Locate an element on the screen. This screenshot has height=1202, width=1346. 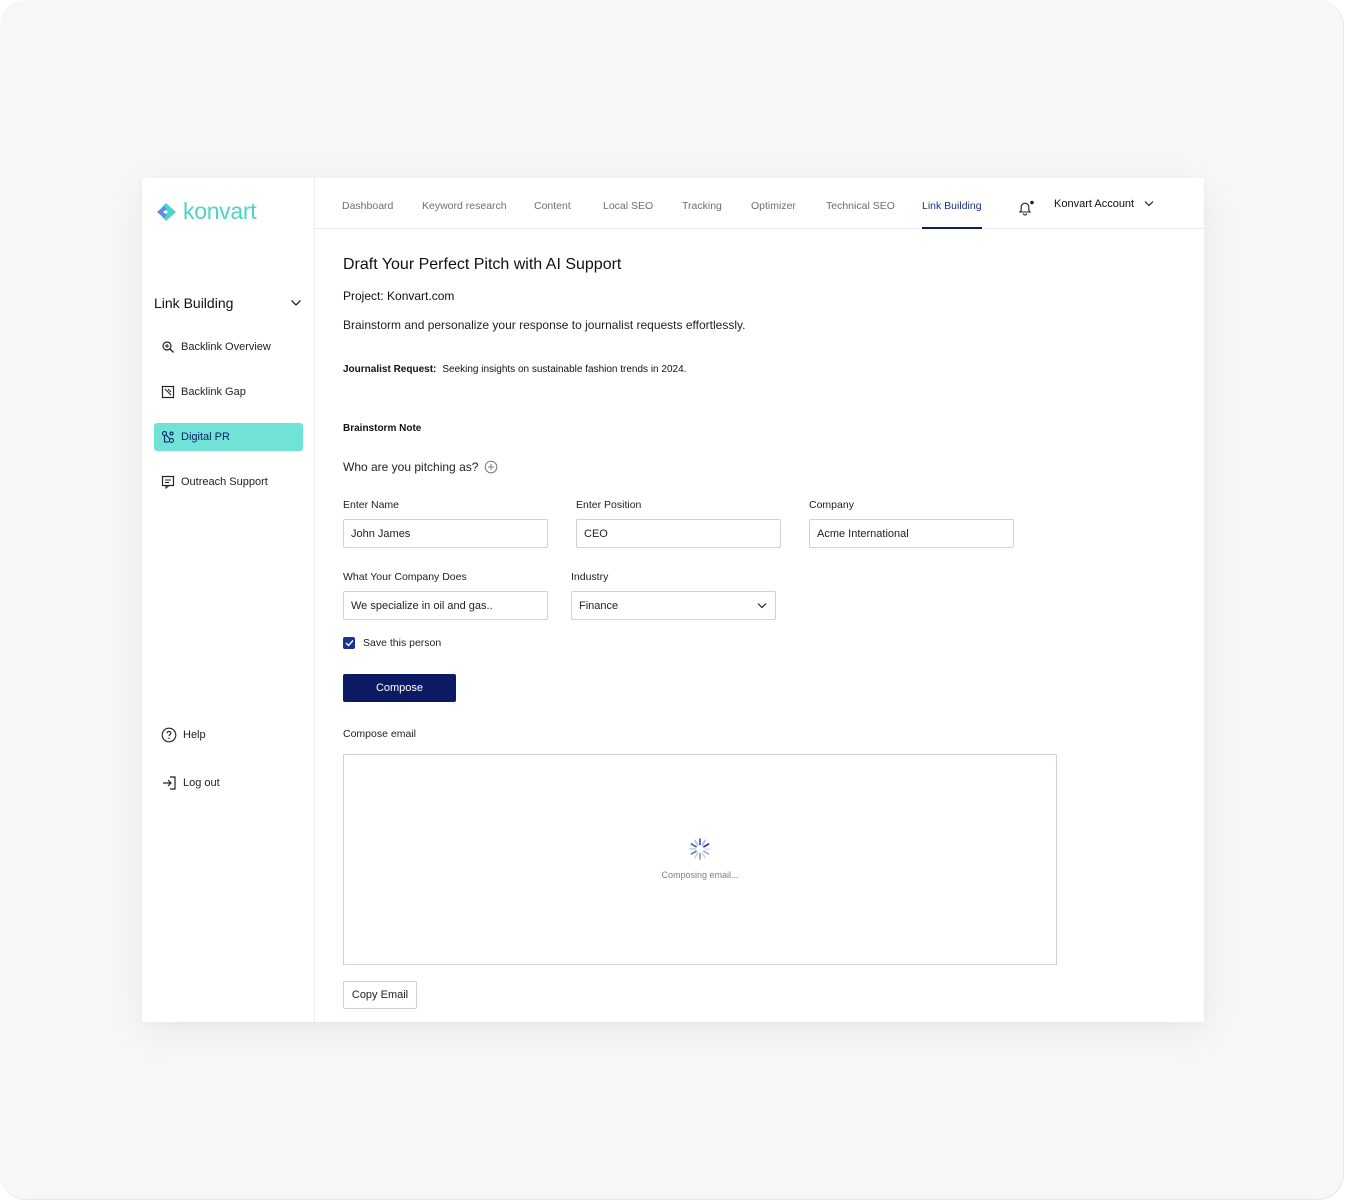
outreach-support-icon is located at coordinates (168, 482).